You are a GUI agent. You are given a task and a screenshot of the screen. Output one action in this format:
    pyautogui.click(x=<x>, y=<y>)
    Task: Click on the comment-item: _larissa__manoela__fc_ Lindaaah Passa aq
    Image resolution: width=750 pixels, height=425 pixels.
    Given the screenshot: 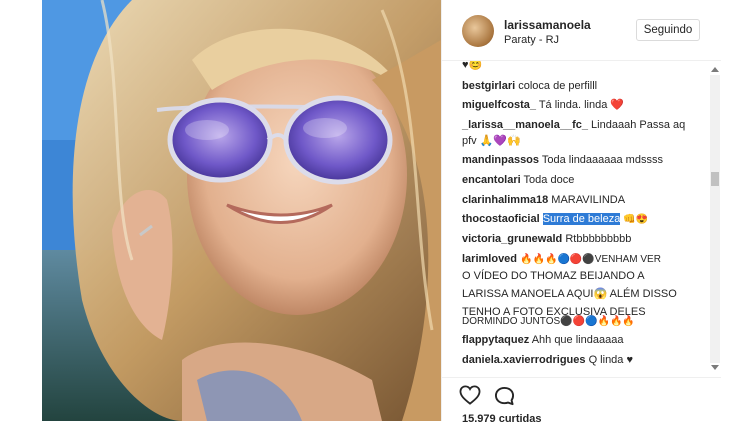 What is the action you would take?
    pyautogui.click(x=582, y=126)
    